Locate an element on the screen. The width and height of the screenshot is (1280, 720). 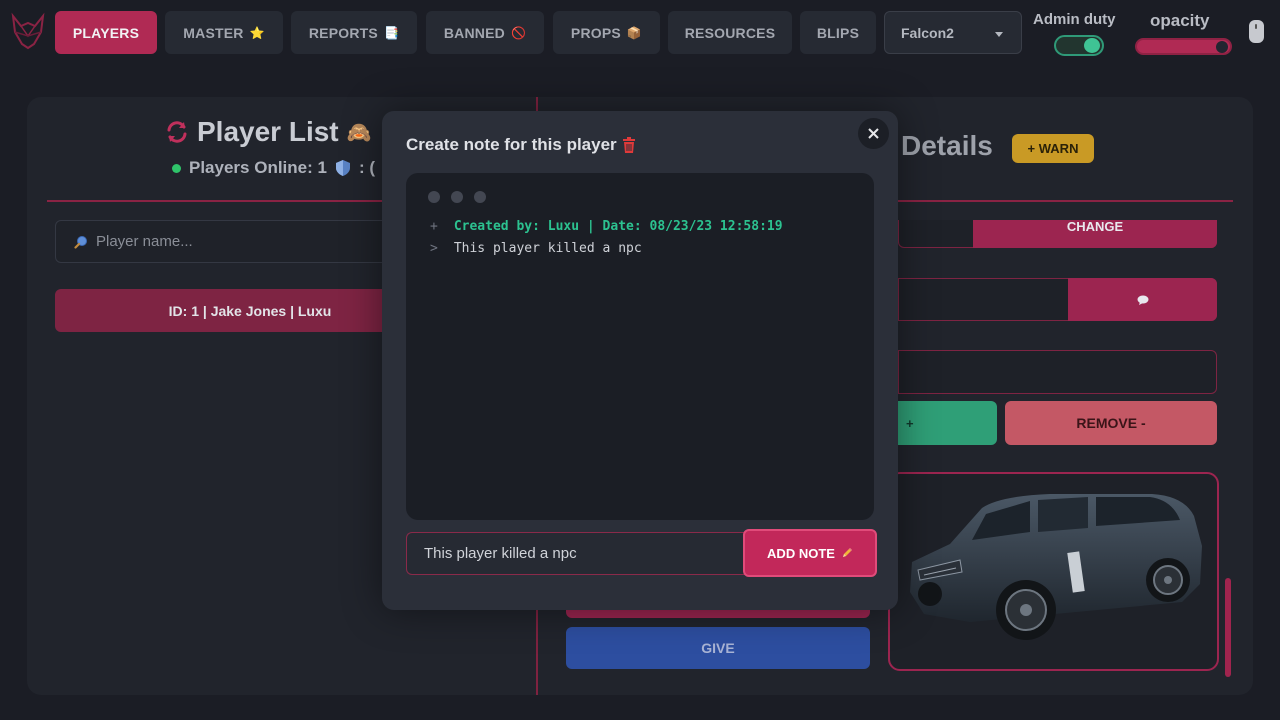
tab-label: PROPS is located at coordinates (595, 32).